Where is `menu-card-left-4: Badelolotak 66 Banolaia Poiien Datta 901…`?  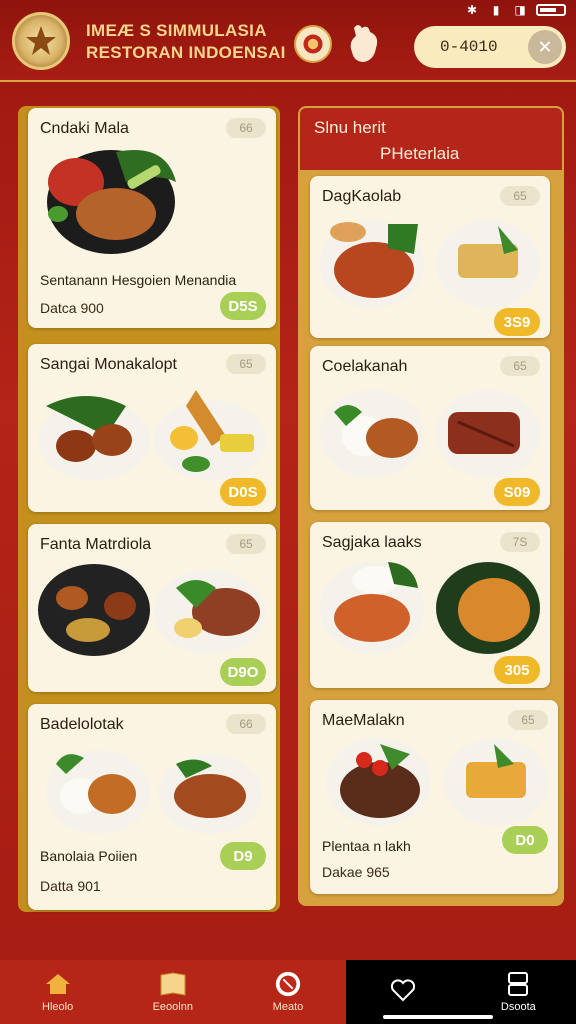 menu-card-left-4: Badelolotak 66 Banolaia Poiien Datta 901… is located at coordinates (152, 807).